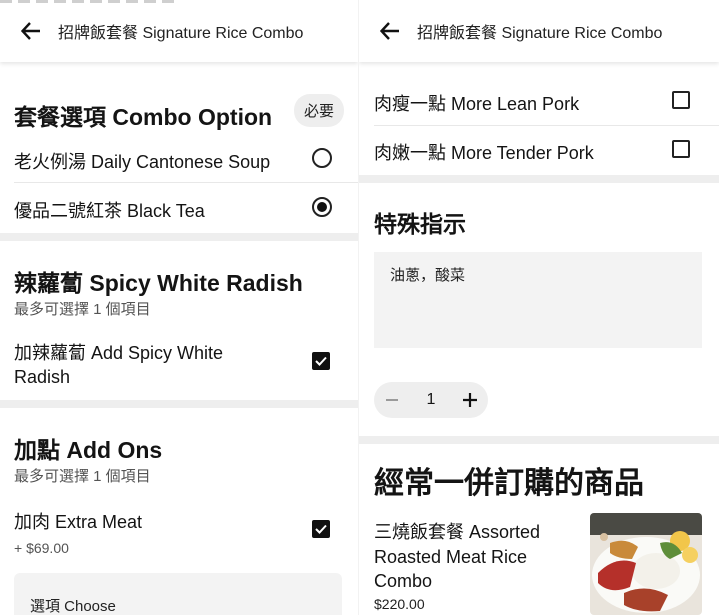 The image size is (719, 615). I want to click on minus-icon, so click(392, 400).